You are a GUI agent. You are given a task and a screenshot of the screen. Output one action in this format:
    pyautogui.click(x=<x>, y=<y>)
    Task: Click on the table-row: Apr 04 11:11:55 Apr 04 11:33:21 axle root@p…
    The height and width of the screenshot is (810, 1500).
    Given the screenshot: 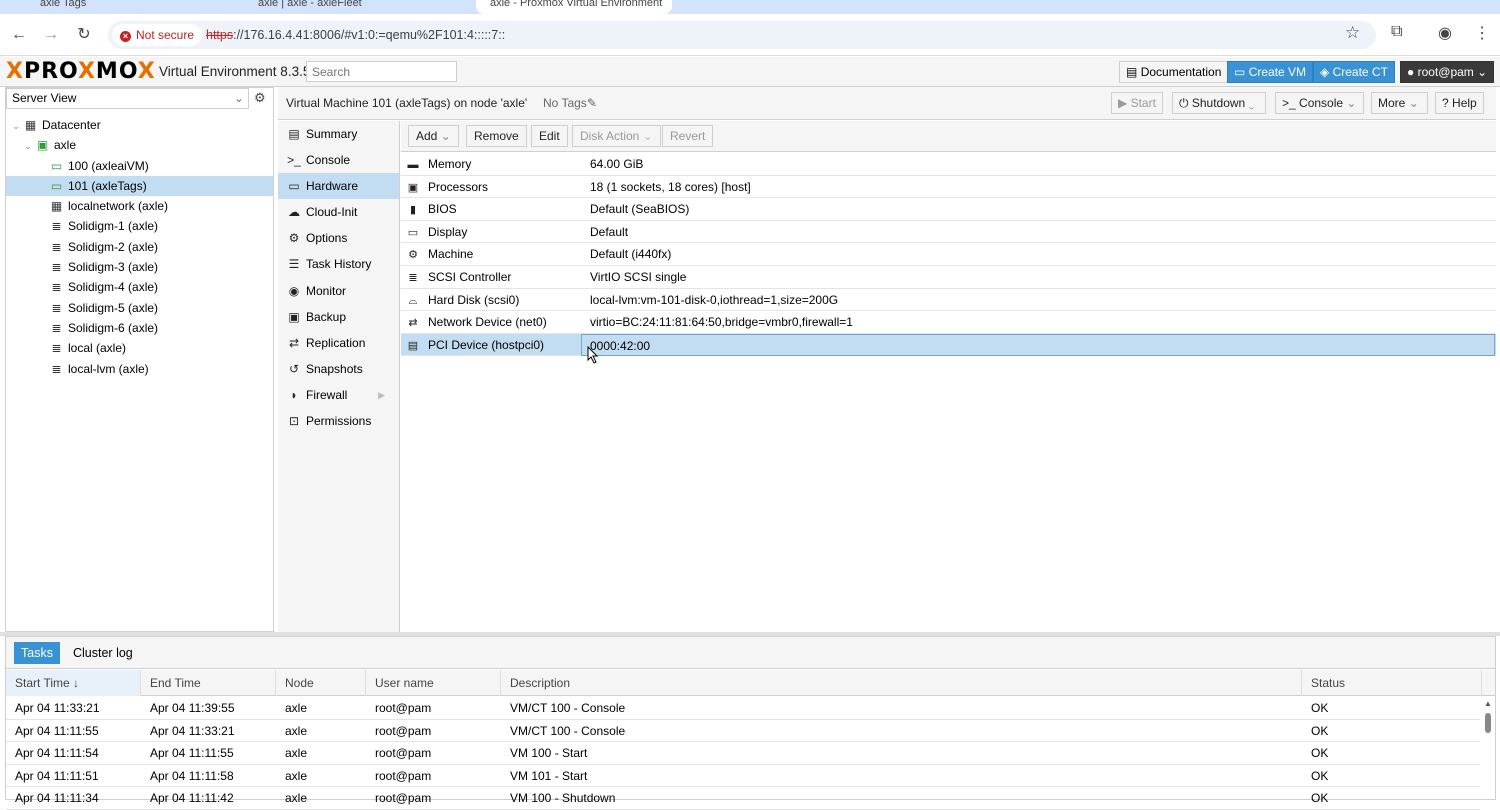 What is the action you would take?
    pyautogui.click(x=743, y=731)
    